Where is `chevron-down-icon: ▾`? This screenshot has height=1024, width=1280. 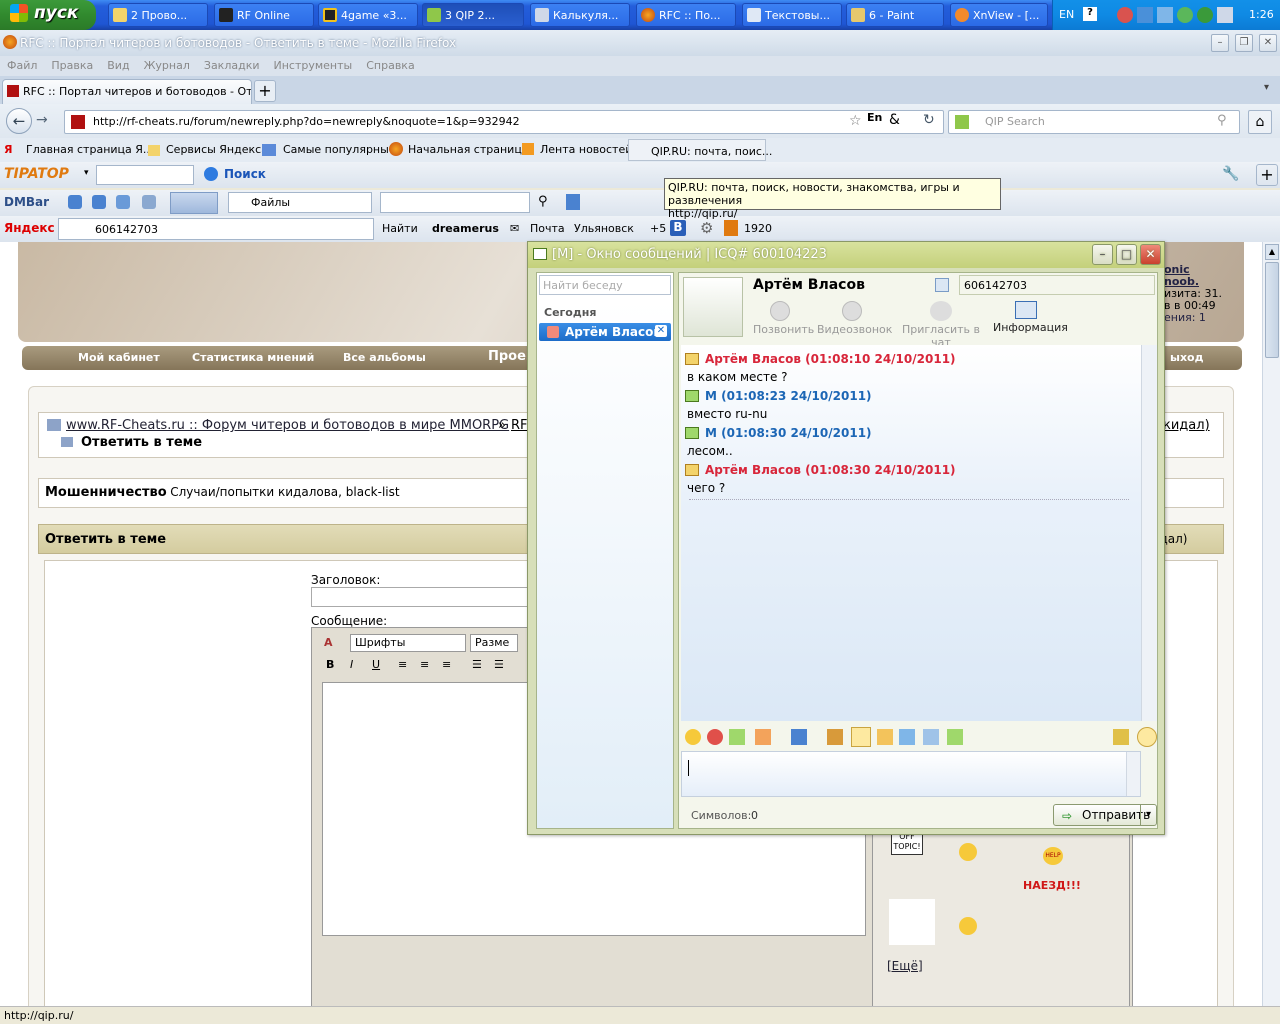
chevron-down-icon: ▾ is located at coordinates (86, 173).